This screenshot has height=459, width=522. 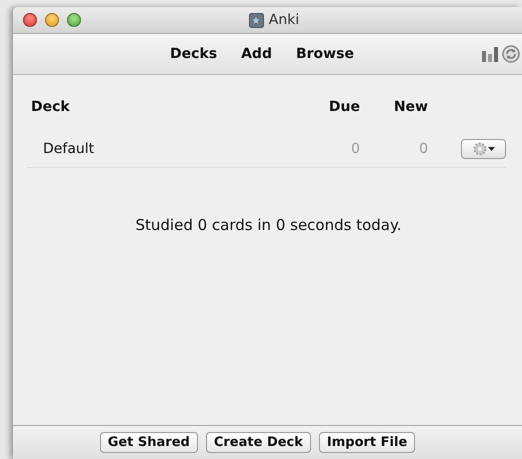 What do you see at coordinates (74, 20) in the screenshot?
I see `zoom-button` at bounding box center [74, 20].